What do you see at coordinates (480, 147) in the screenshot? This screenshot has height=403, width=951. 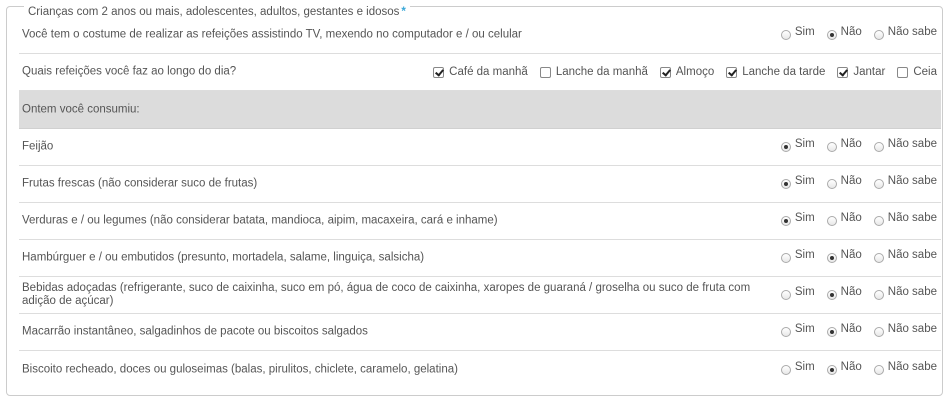 I see `food-question-row: Feijão Sim Não Não sabe` at bounding box center [480, 147].